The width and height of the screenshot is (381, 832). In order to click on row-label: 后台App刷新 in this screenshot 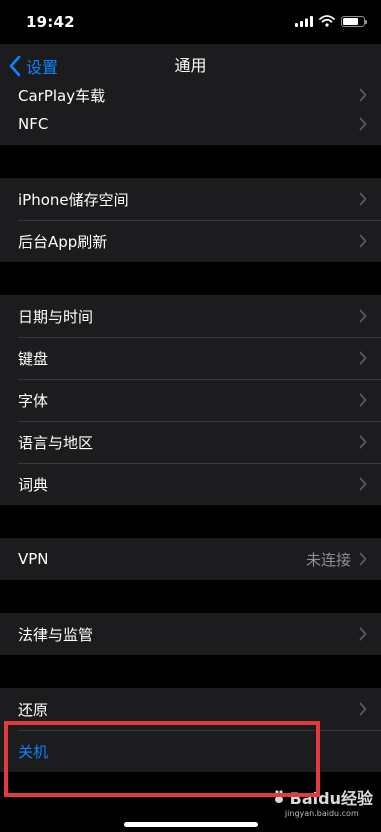, I will do `click(63, 241)`.